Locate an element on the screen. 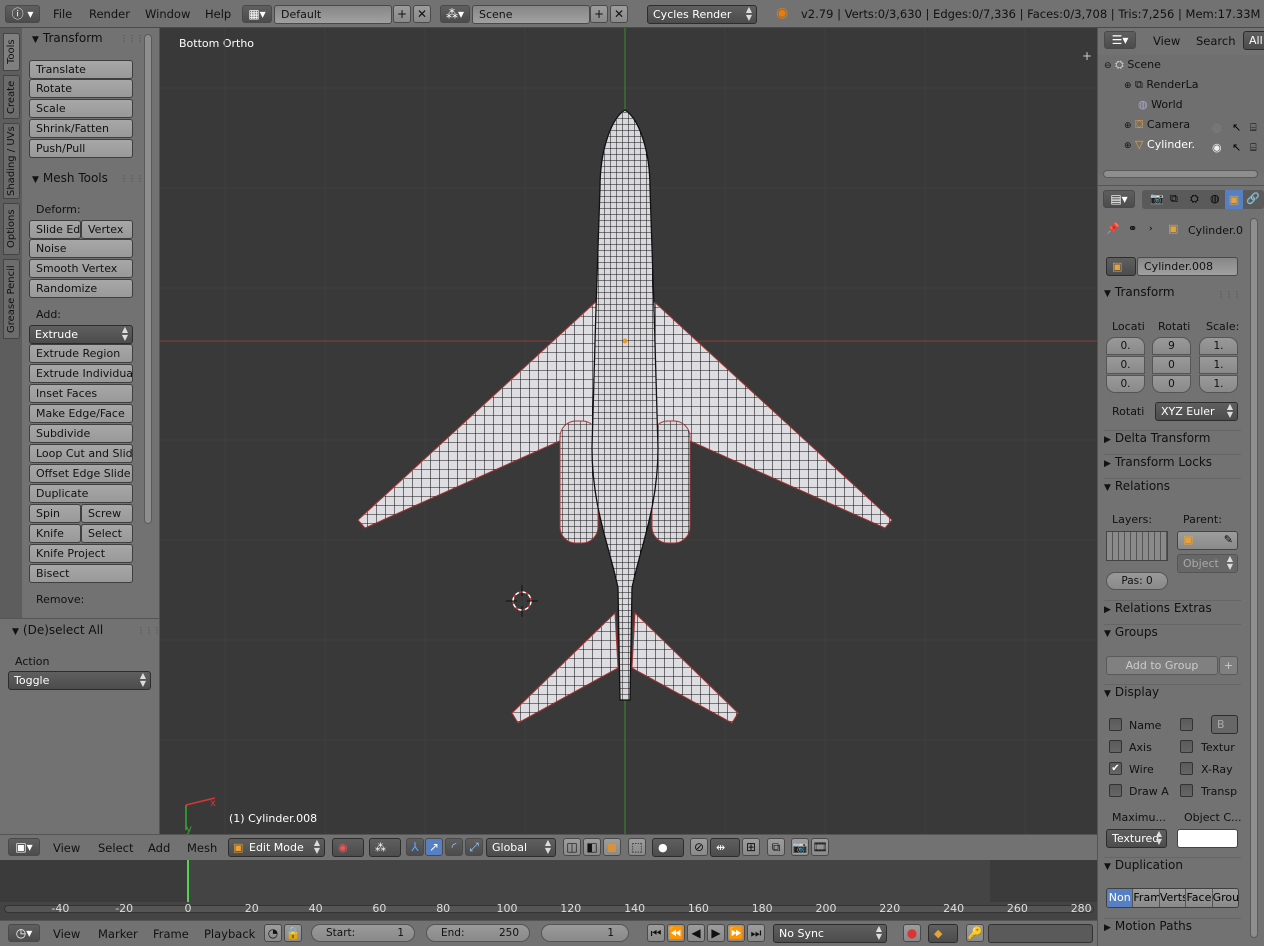 The width and height of the screenshot is (1264, 946). menu-mesh: Mesh is located at coordinates (202, 848).